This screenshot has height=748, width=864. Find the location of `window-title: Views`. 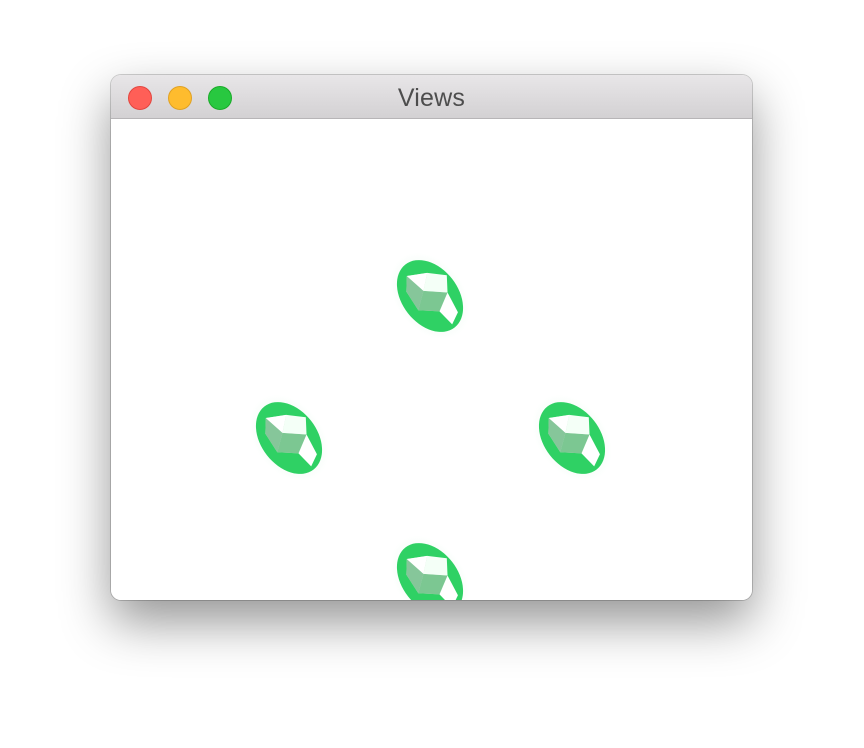

window-title: Views is located at coordinates (431, 98).